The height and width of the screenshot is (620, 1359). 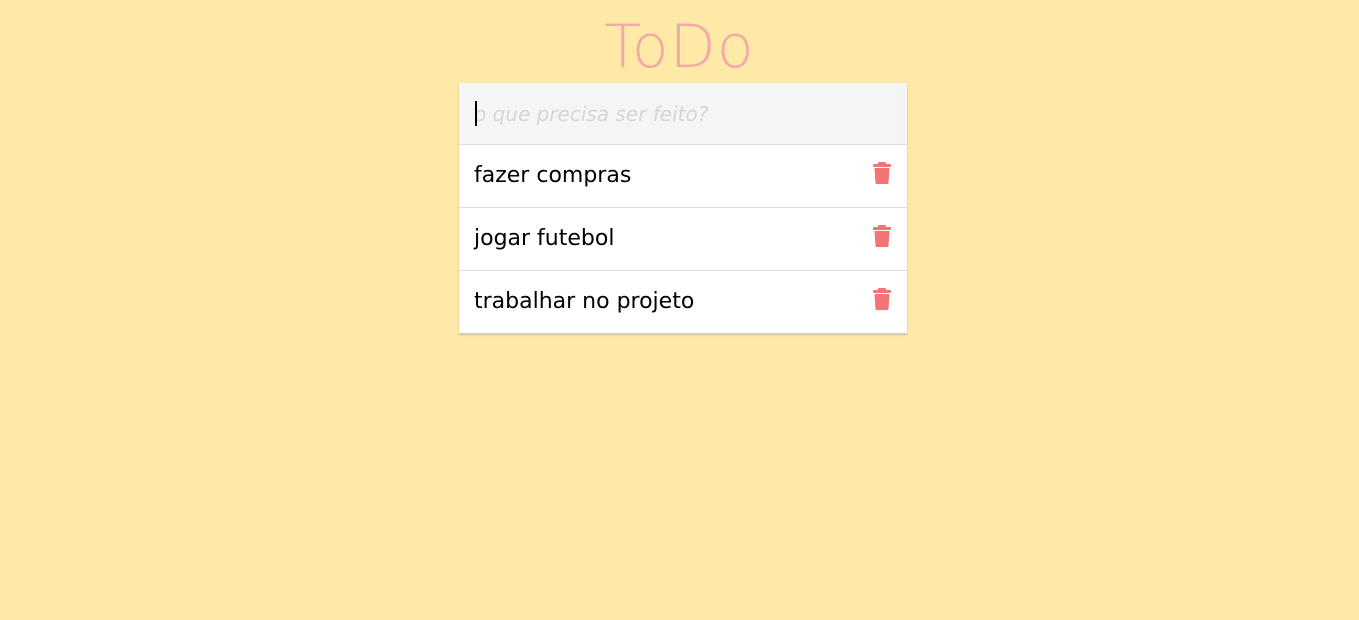 I want to click on list-item: jogar futebol, so click(x=683, y=239).